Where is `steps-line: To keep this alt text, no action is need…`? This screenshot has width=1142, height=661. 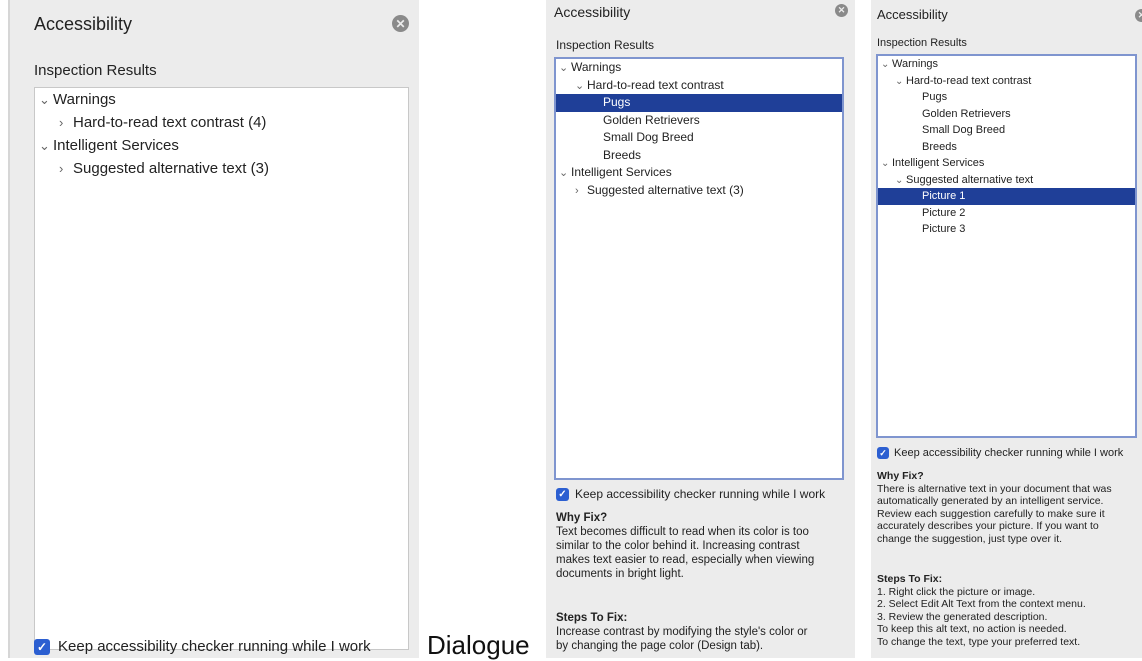 steps-line: To keep this alt text, no action is need… is located at coordinates (972, 629).